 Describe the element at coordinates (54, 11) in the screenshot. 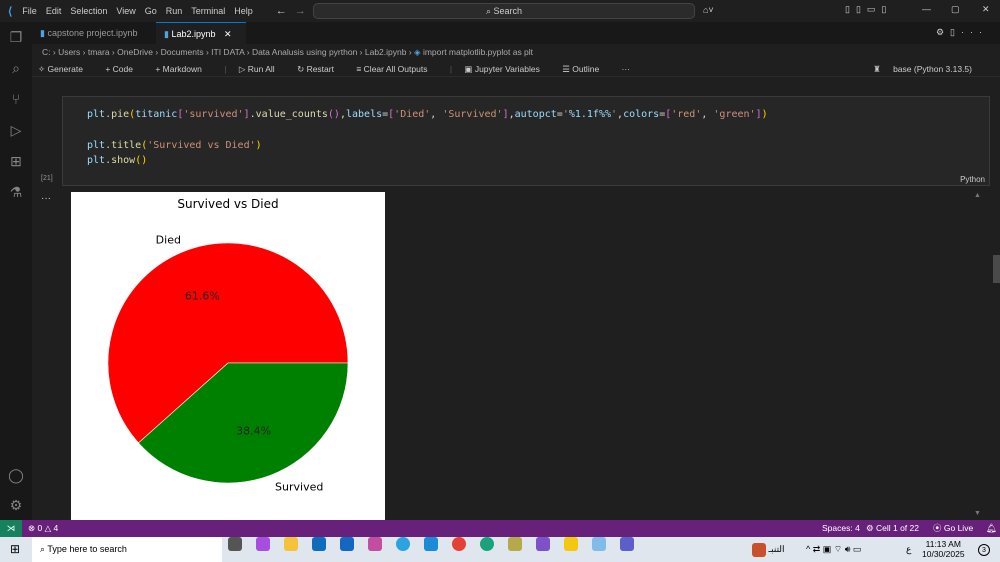

I see `menu-edit: Edit` at that location.